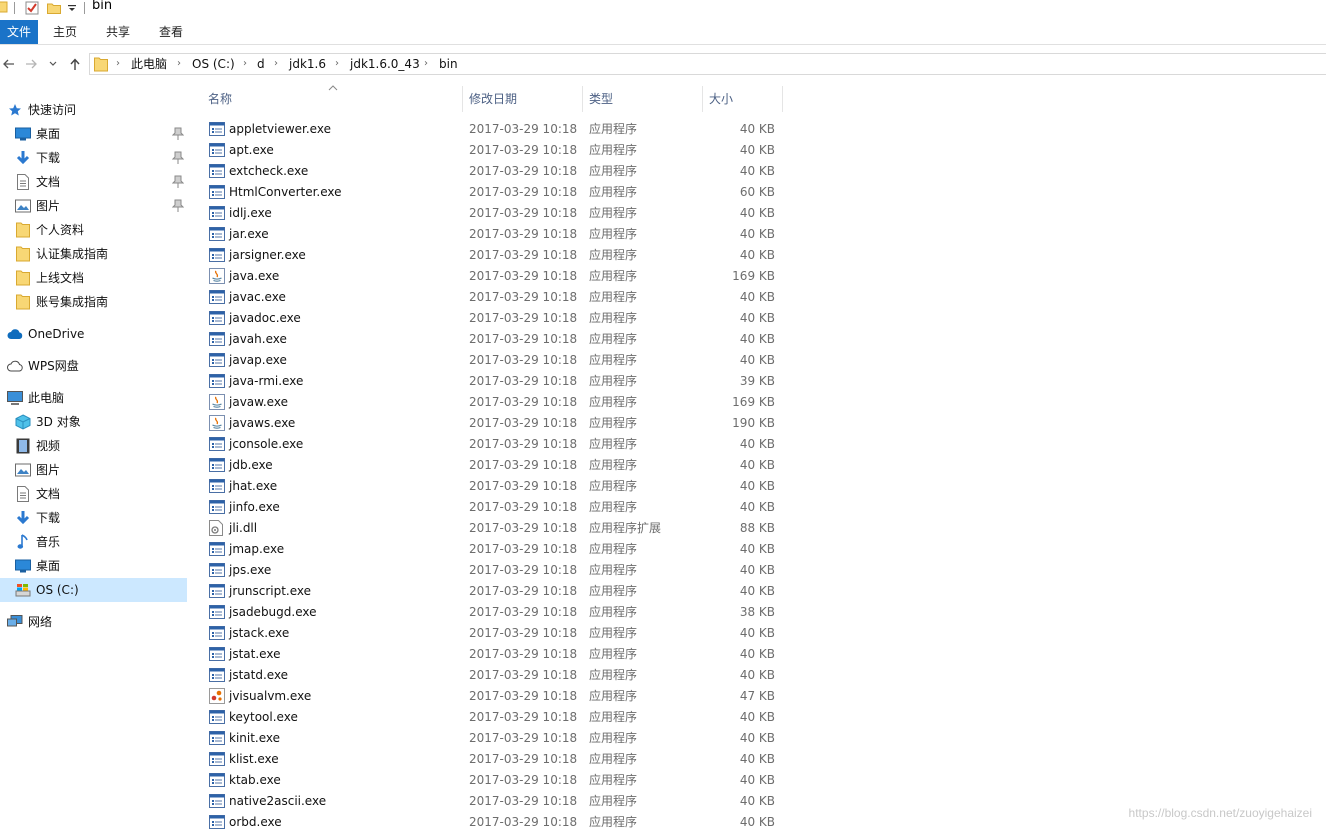  What do you see at coordinates (32, 8) in the screenshot?
I see `properties-checkbox-icon` at bounding box center [32, 8].